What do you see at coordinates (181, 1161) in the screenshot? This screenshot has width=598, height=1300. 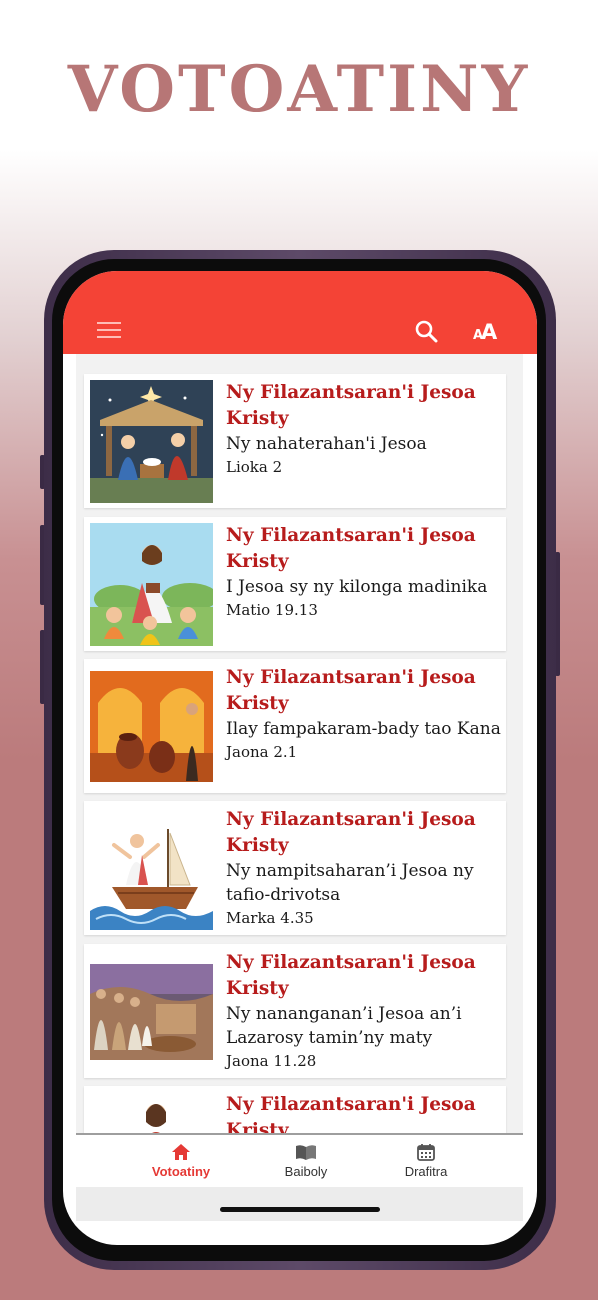 I see `nav-item-votoatiny: Votoatiny` at bounding box center [181, 1161].